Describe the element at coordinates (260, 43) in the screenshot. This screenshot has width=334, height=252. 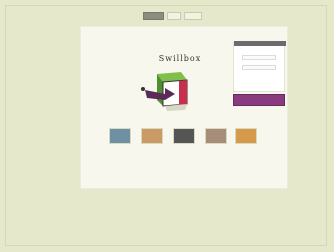
I see `login-title` at that location.